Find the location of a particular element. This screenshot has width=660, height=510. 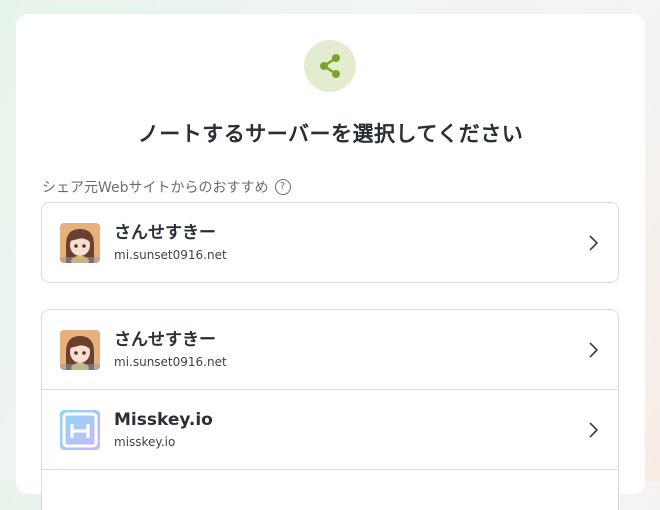

server-info: Misskey.io misskey.io is located at coordinates (163, 430).